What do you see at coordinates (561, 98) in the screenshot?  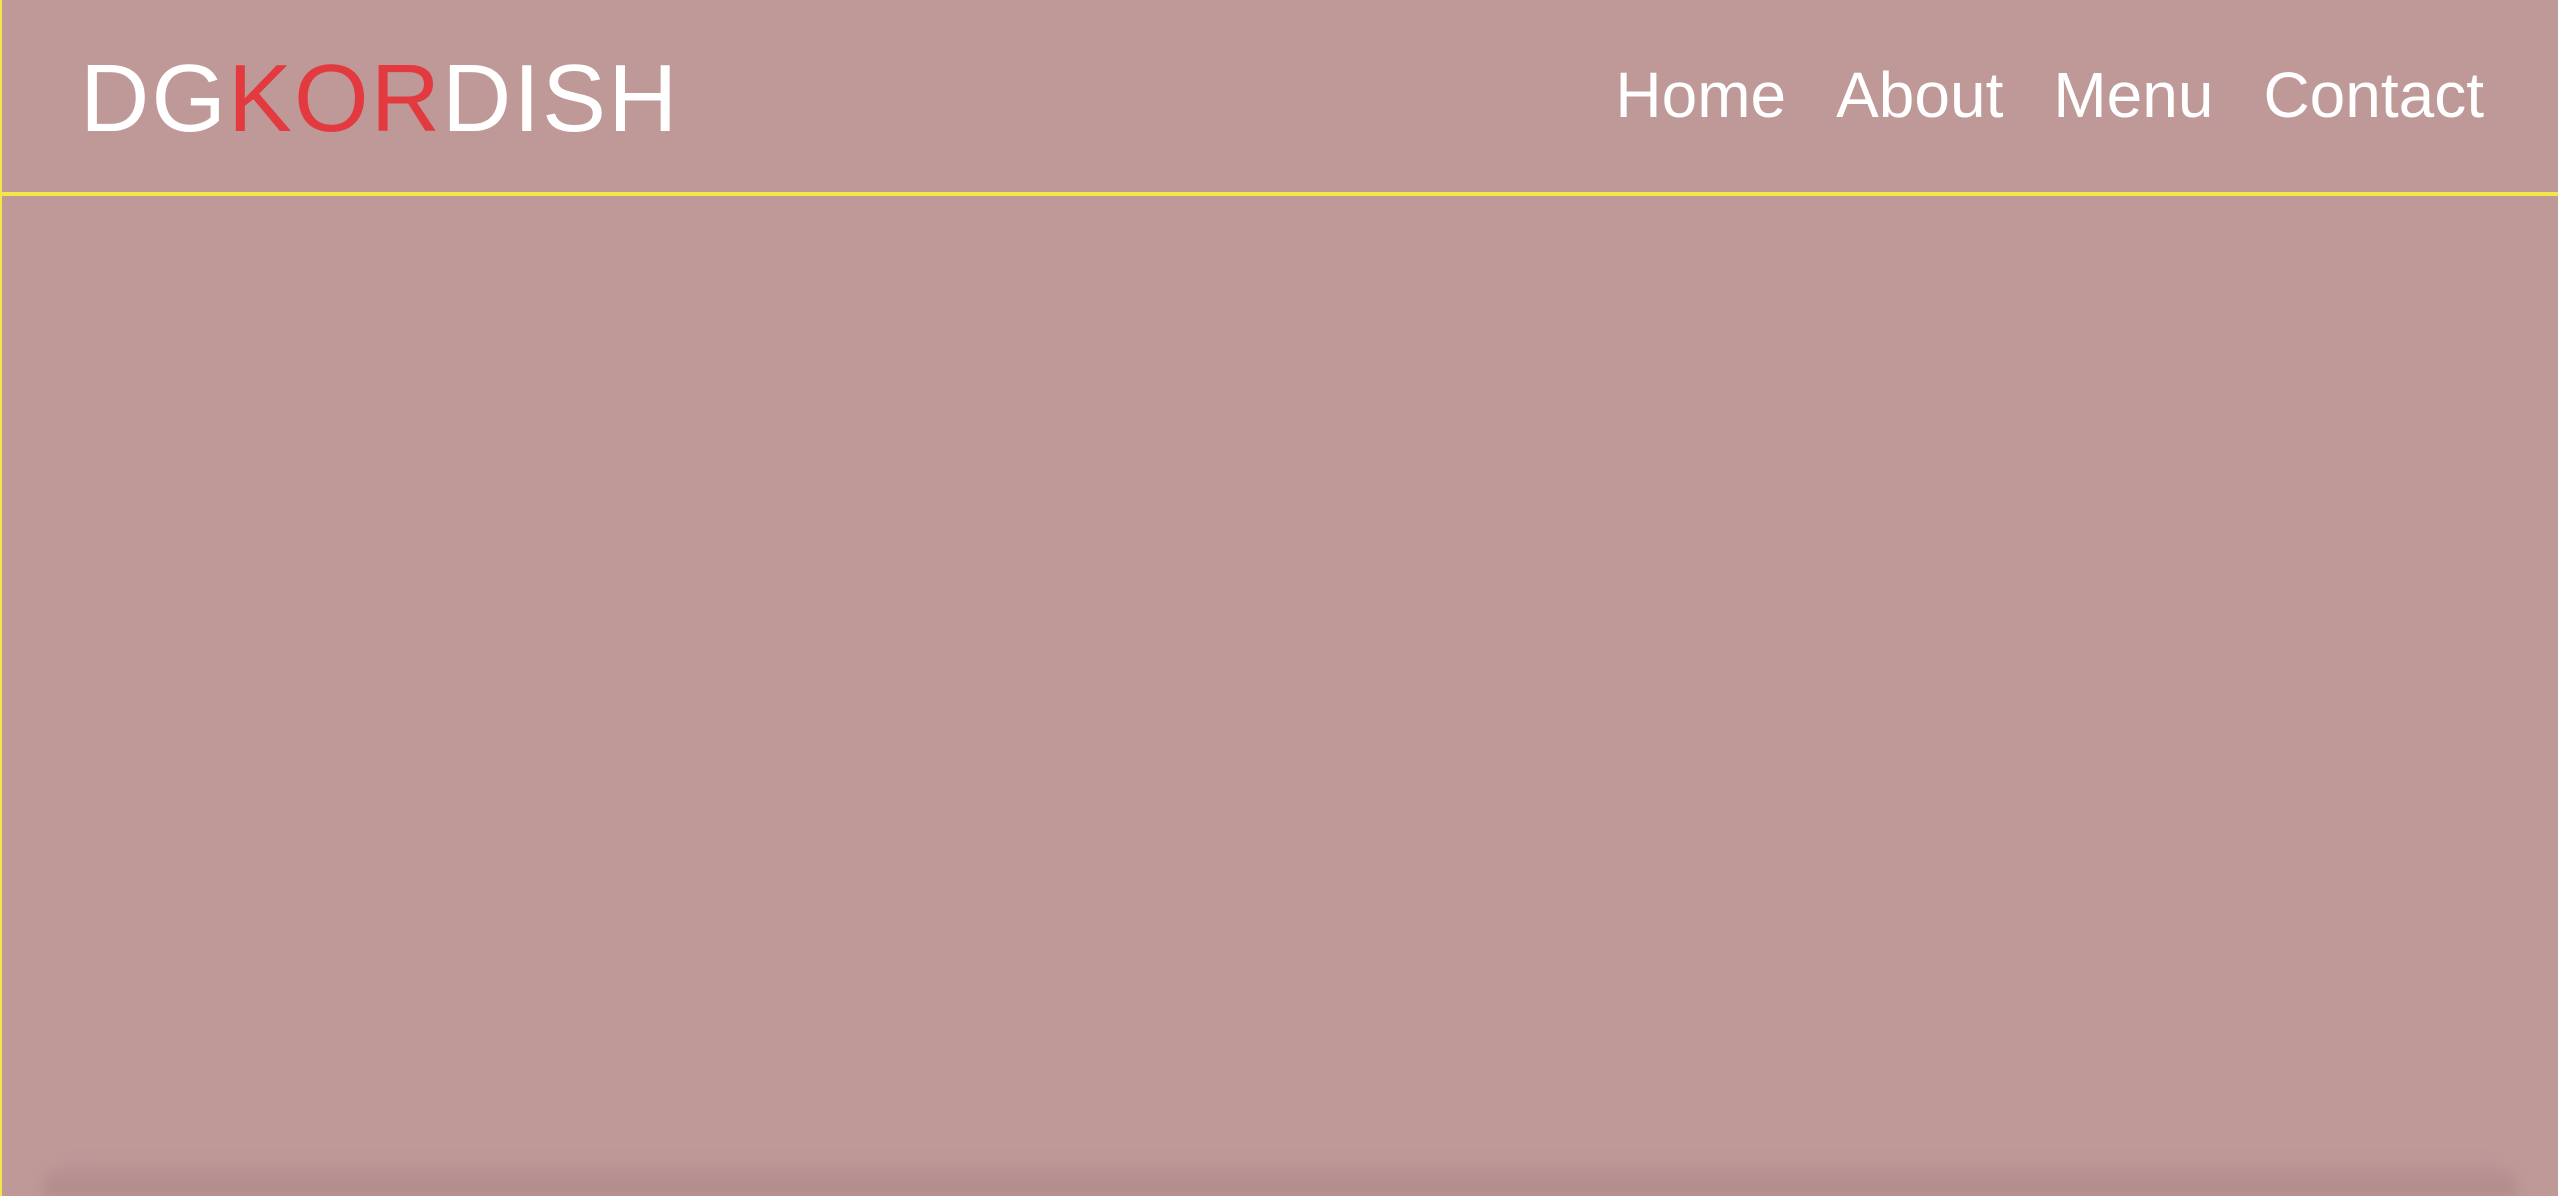 I see `logo-suffix: DISH` at bounding box center [561, 98].